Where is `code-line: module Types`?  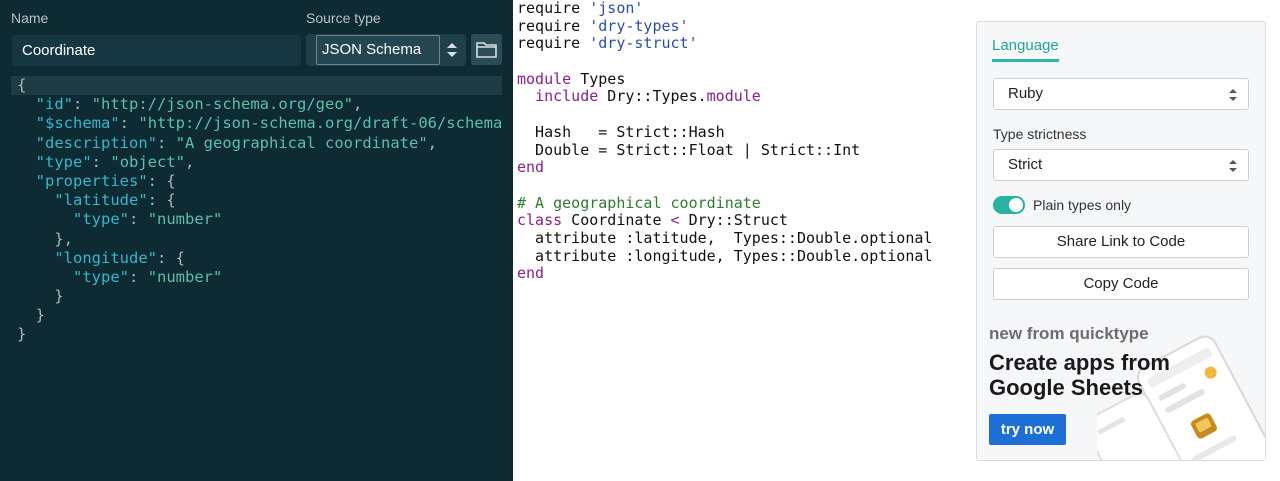
code-line: module Types is located at coordinates (571, 78).